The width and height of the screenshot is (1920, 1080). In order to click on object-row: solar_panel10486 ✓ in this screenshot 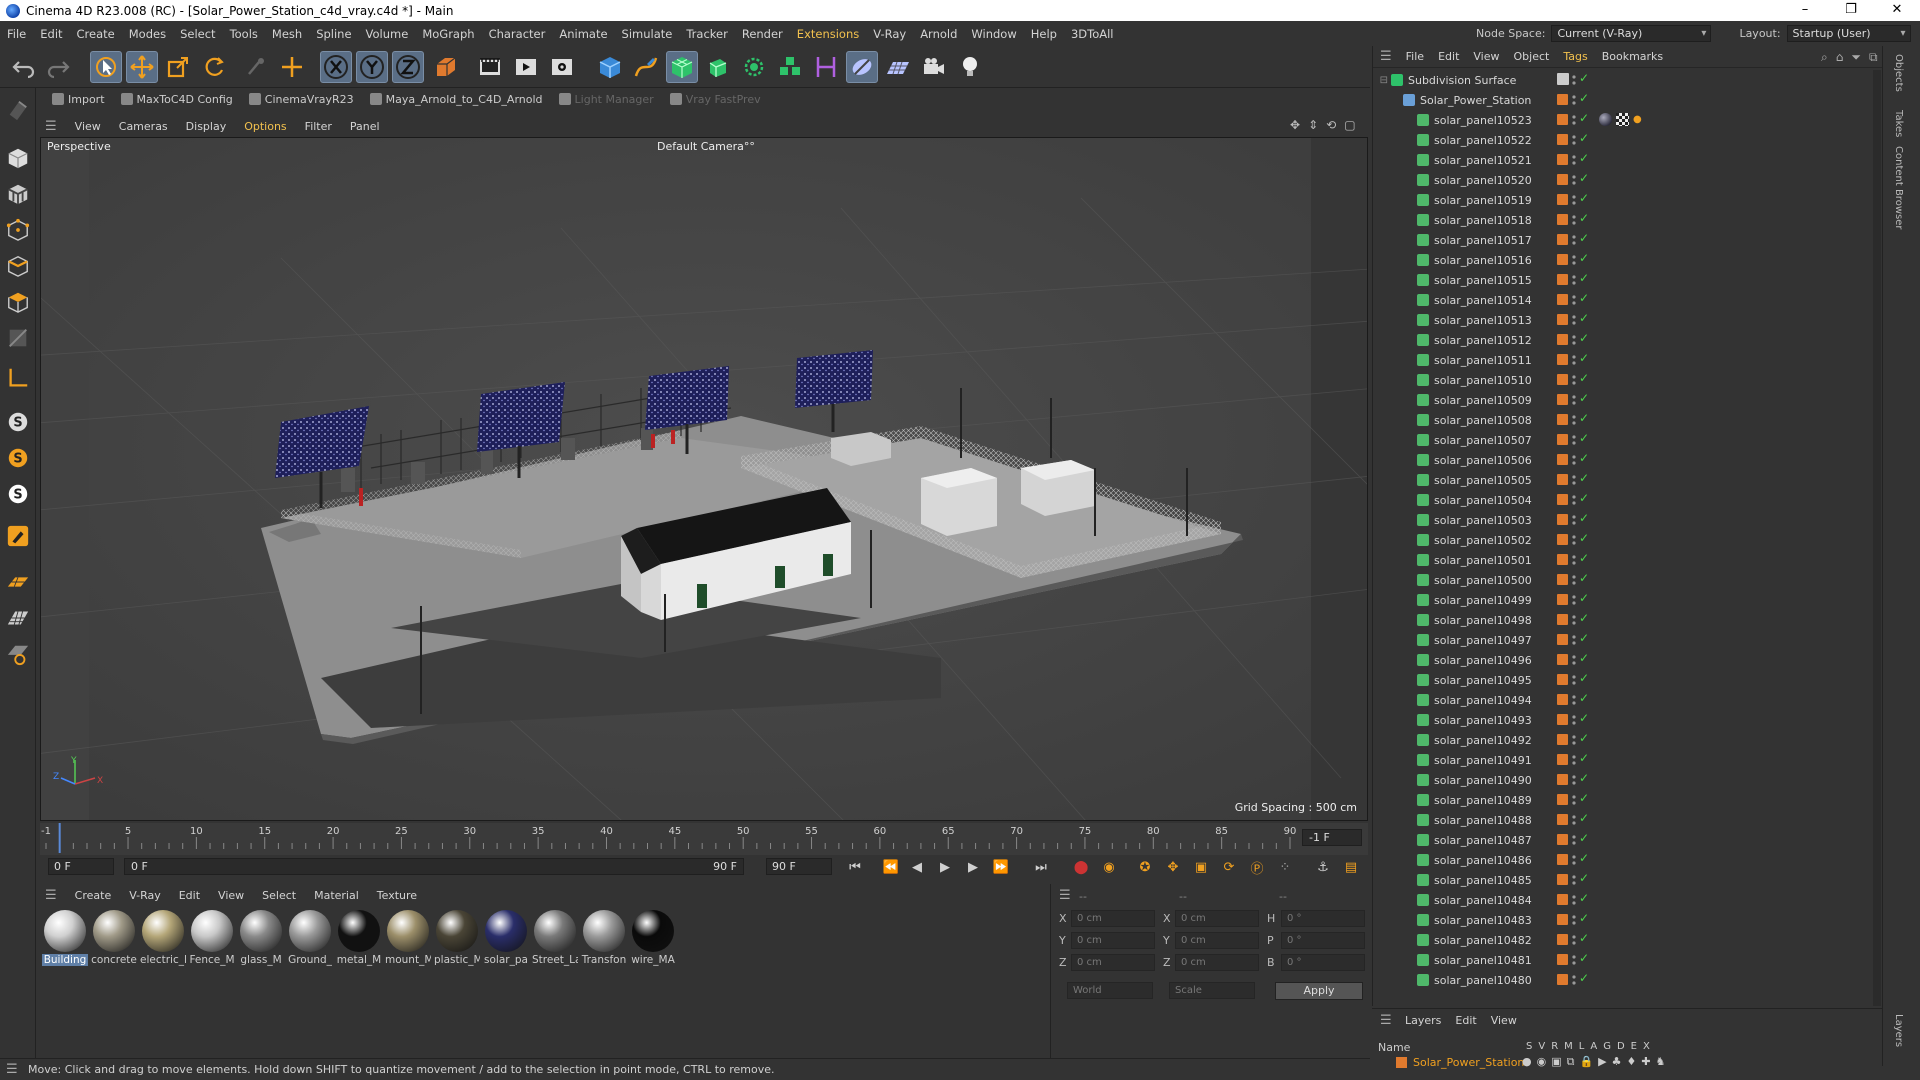, I will do `click(1628, 860)`.